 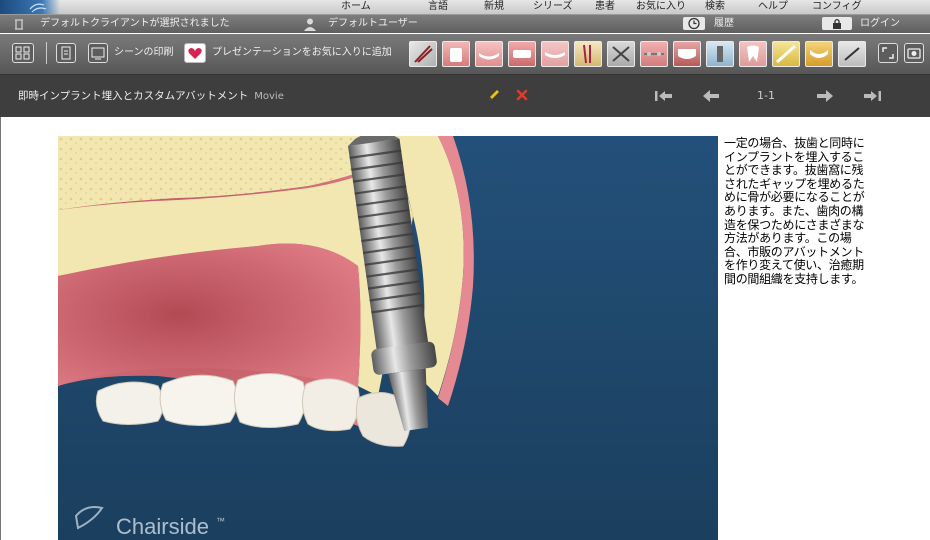 I want to click on smile-icon, so click(x=555, y=55).